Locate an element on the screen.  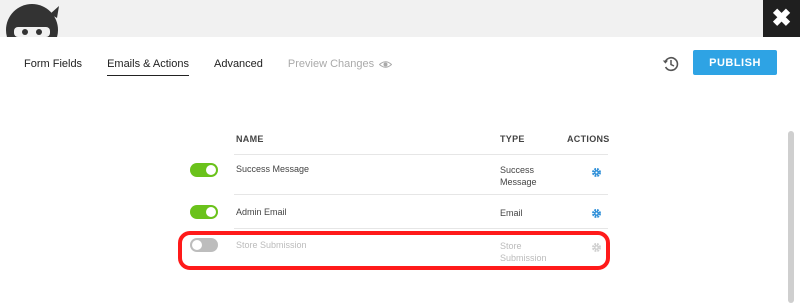
ninja-logo-icon is located at coordinates (32, 18).